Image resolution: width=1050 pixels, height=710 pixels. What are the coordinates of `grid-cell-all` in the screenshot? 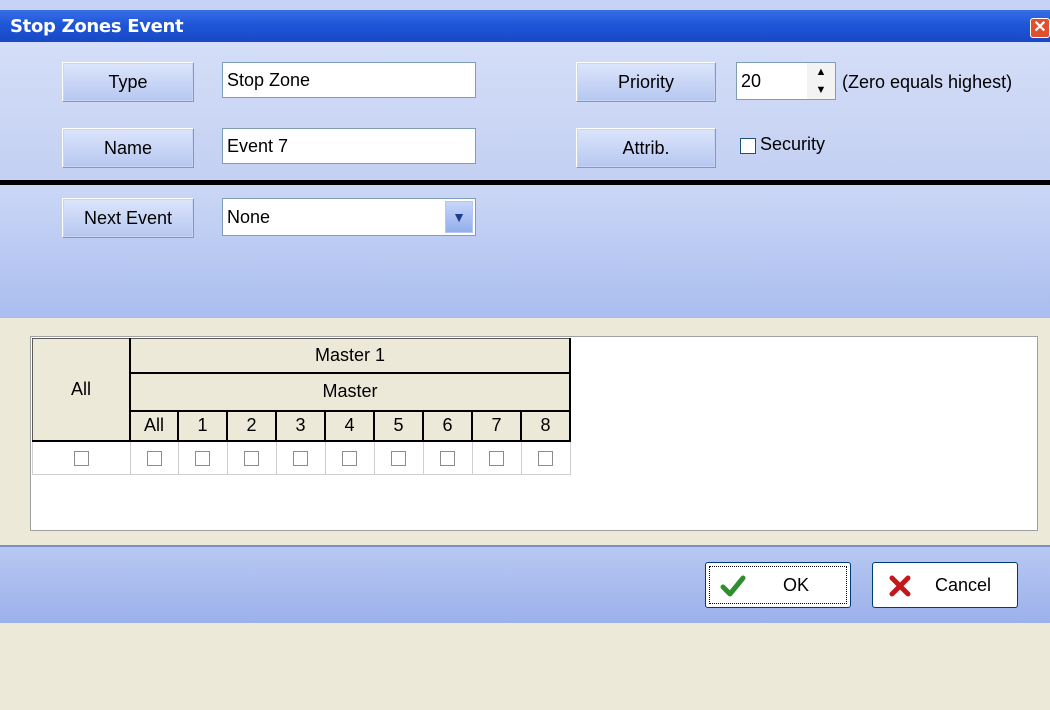 It's located at (81, 457).